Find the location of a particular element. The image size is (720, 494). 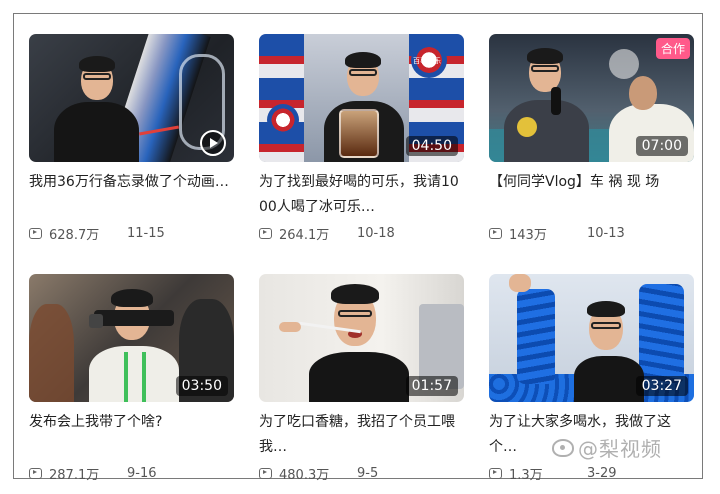

weibo-icon is located at coordinates (563, 447).